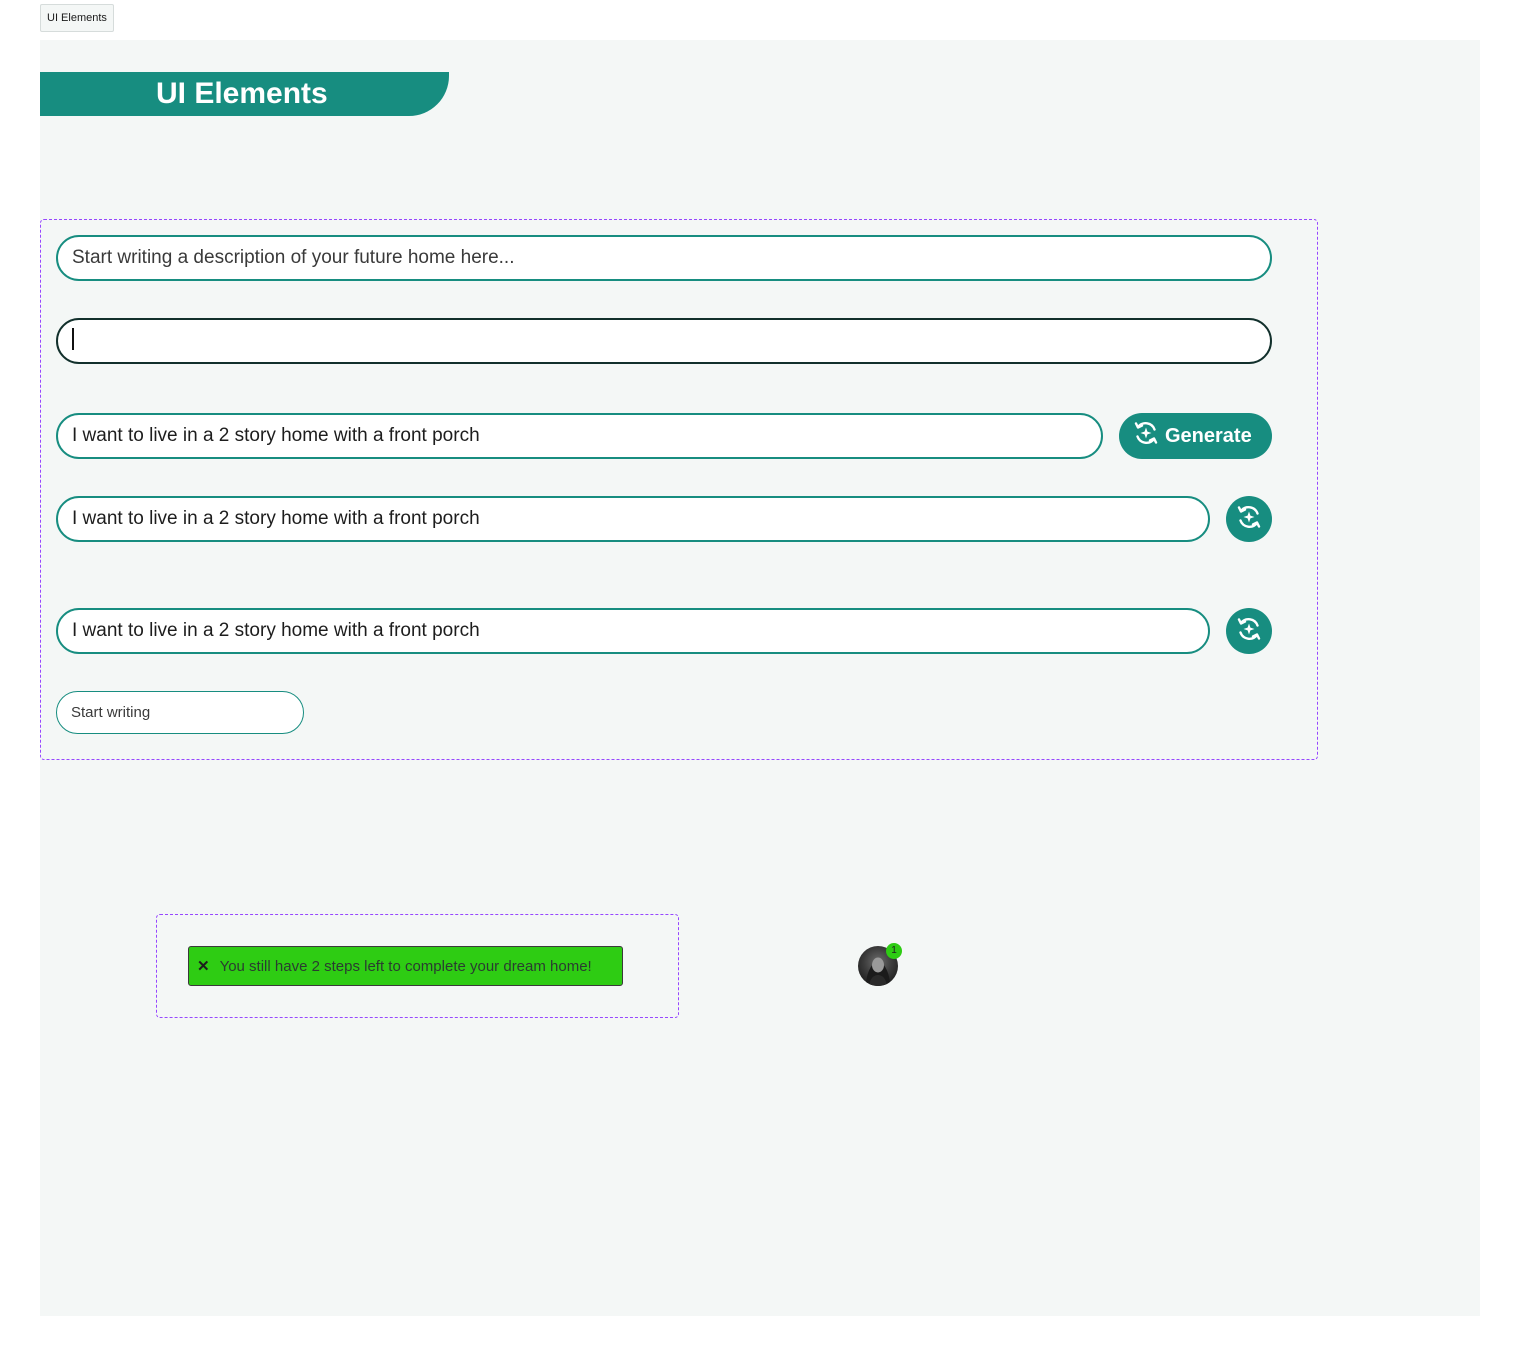 The width and height of the screenshot is (1520, 1356). I want to click on description-input-focused, so click(664, 341).